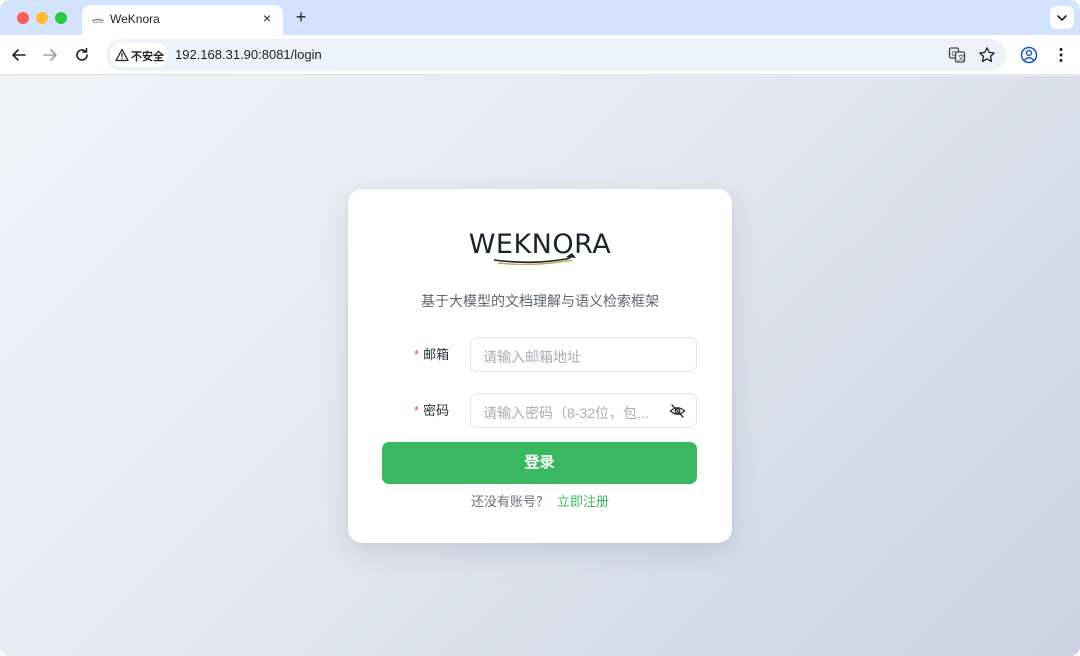 The width and height of the screenshot is (1080, 656). What do you see at coordinates (583, 354) in the screenshot?
I see `email-field: 请输入邮箱地址` at bounding box center [583, 354].